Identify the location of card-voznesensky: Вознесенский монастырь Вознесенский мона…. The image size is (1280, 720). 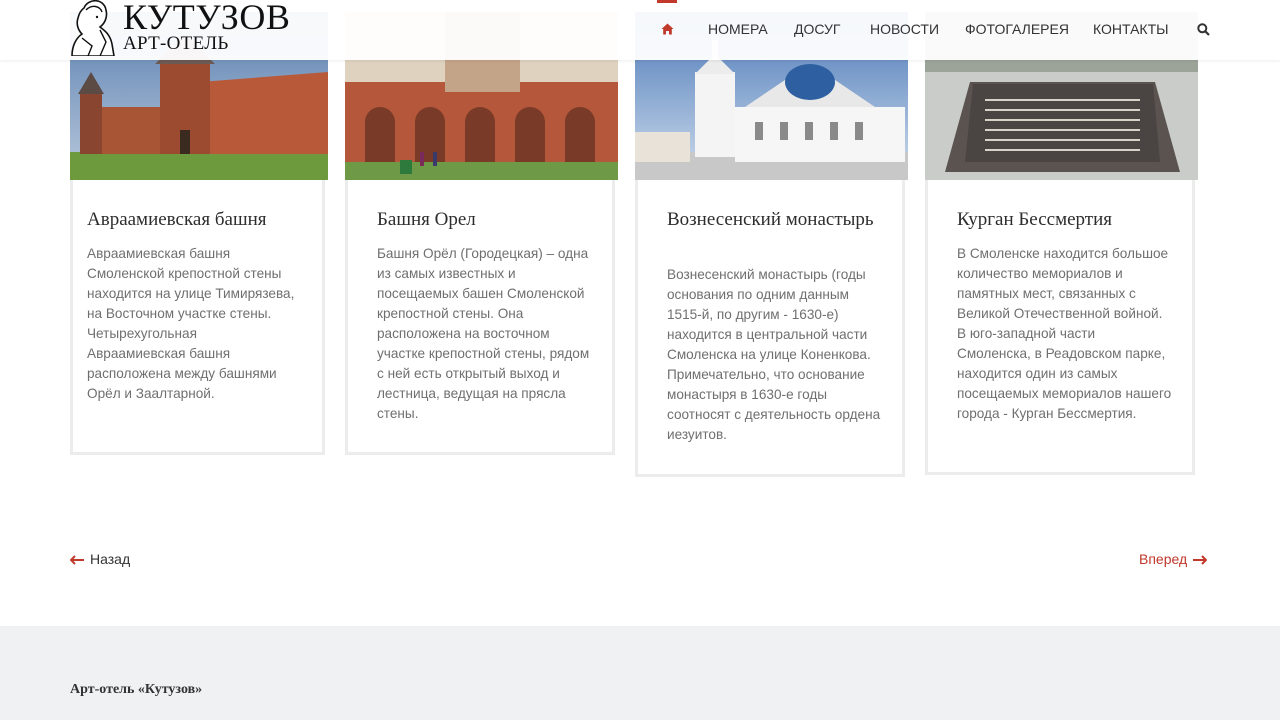
(771, 244).